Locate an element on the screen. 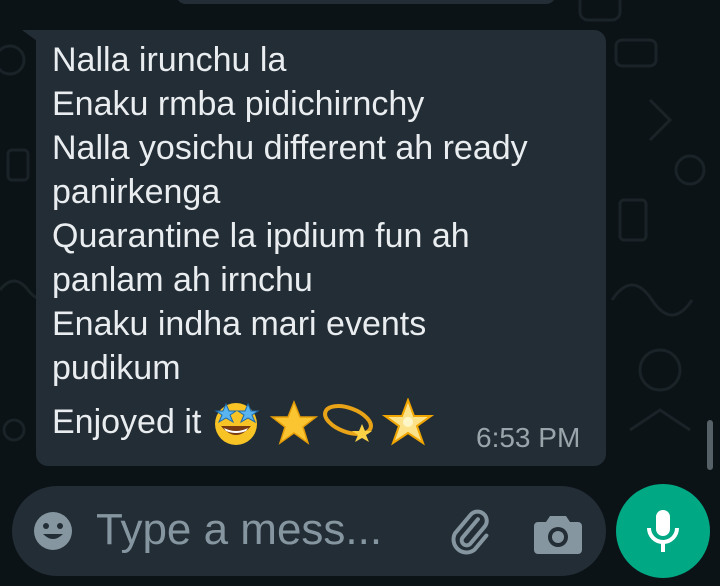  previous-message-bubble is located at coordinates (366, 2).